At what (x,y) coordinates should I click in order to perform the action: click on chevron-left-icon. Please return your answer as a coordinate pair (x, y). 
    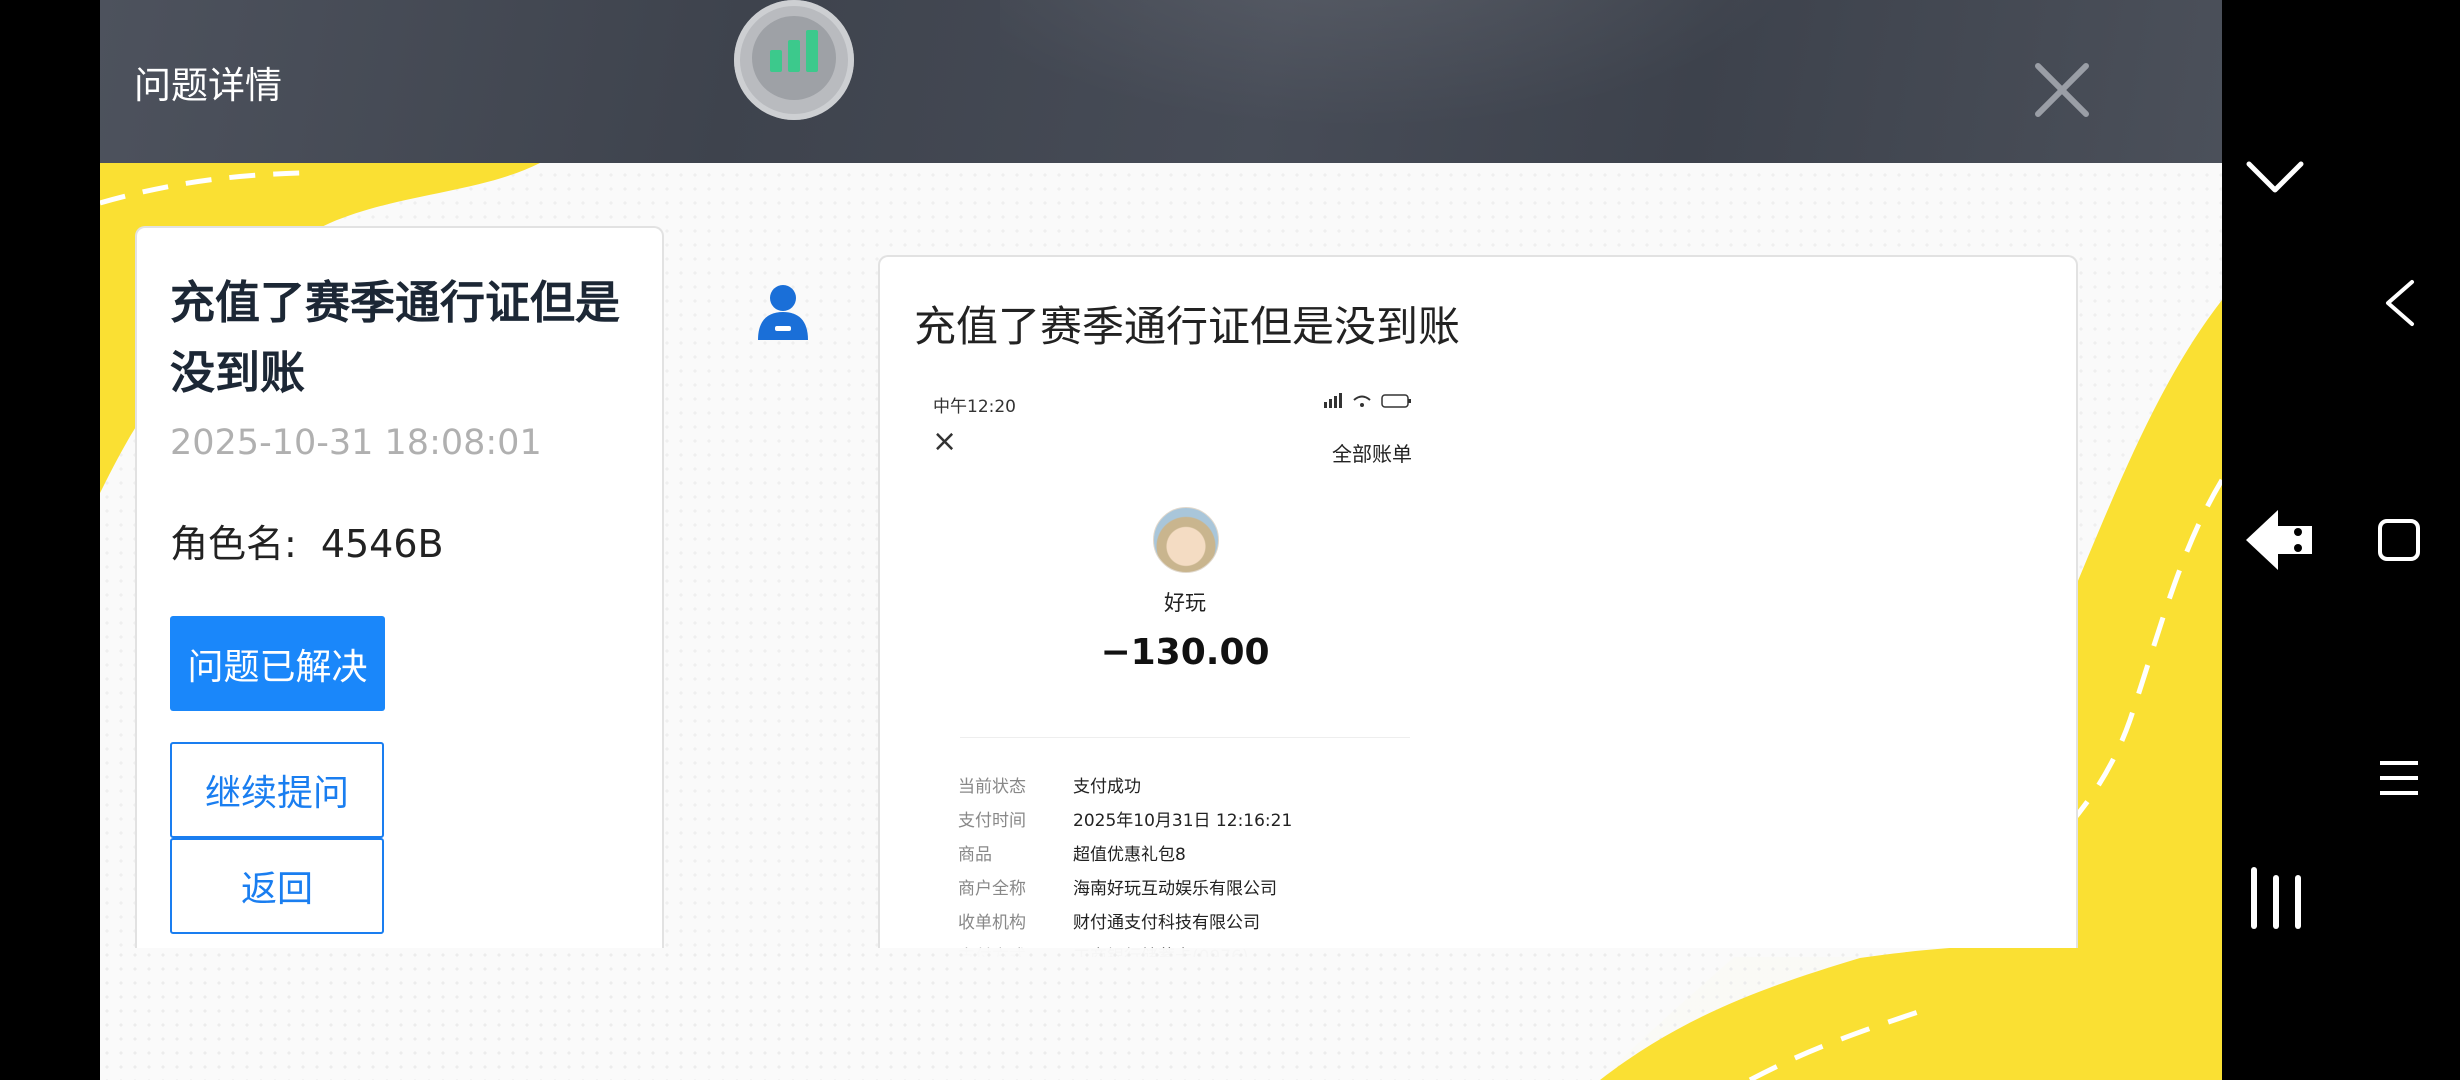
    Looking at the image, I should click on (2400, 303).